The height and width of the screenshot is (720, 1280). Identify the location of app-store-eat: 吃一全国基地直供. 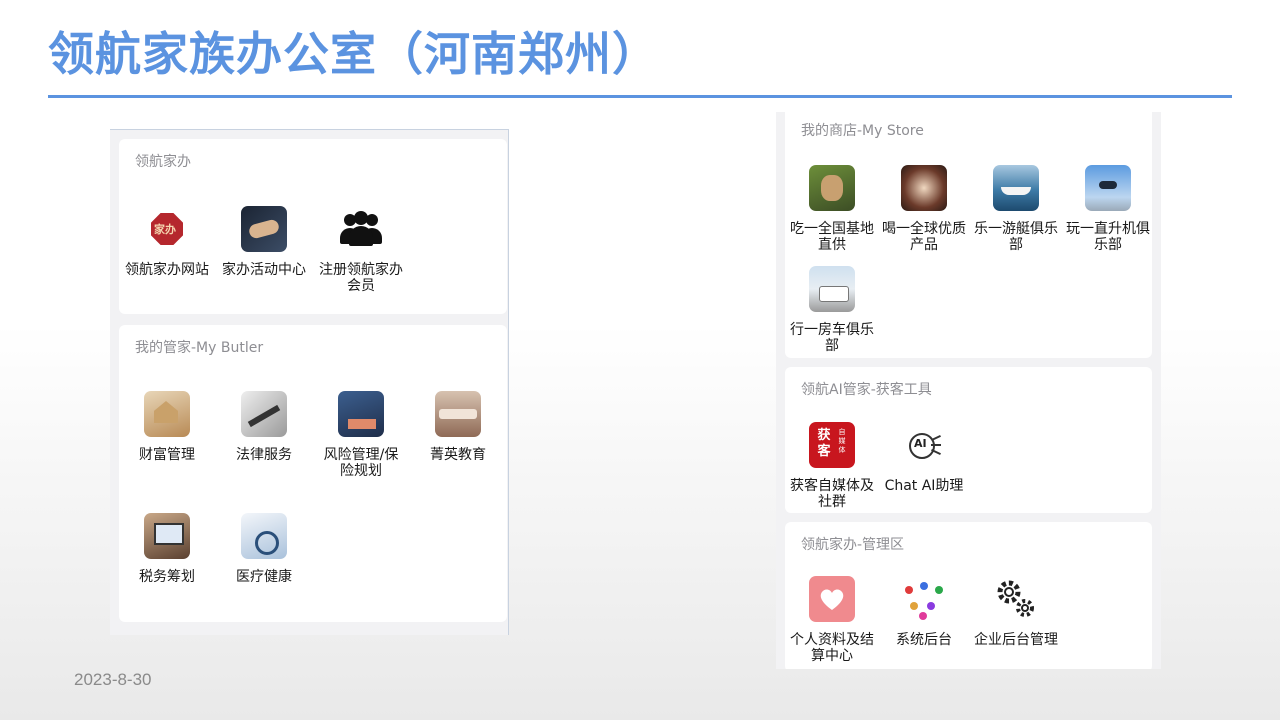
(832, 209).